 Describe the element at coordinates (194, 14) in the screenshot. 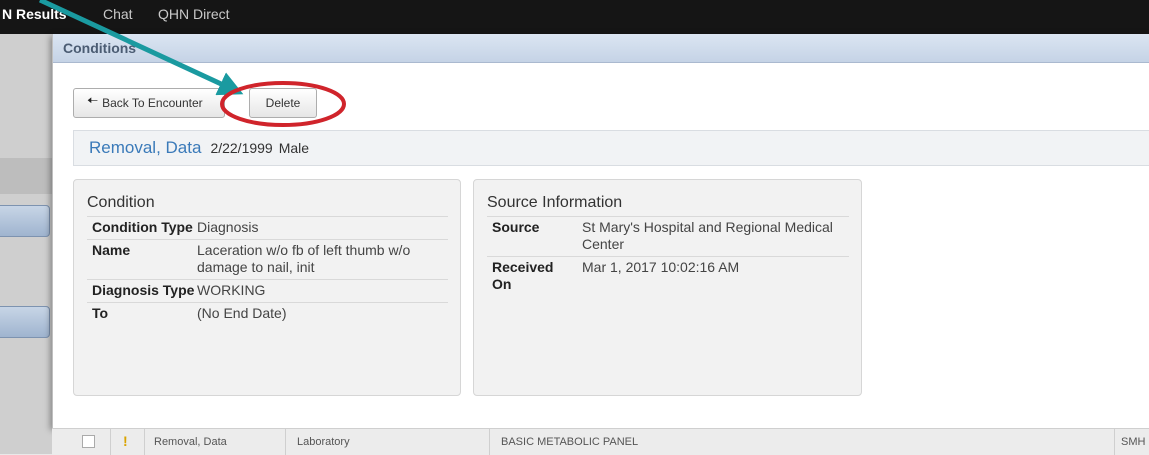

I see `nav-qhn-direct: QHN Direct` at that location.